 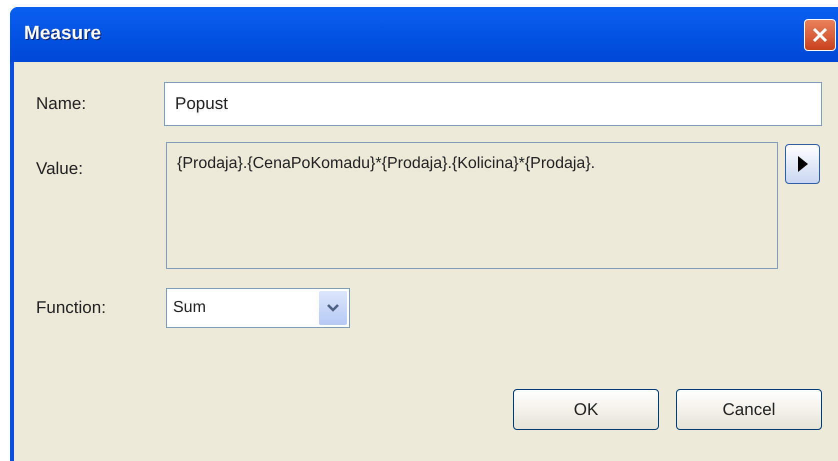 I want to click on function-dropdown: Sum, so click(x=258, y=308).